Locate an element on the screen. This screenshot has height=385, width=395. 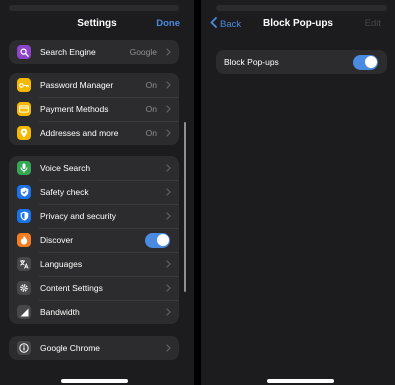
settings-row-search-engine: Search Engine Google is located at coordinates (94, 52).